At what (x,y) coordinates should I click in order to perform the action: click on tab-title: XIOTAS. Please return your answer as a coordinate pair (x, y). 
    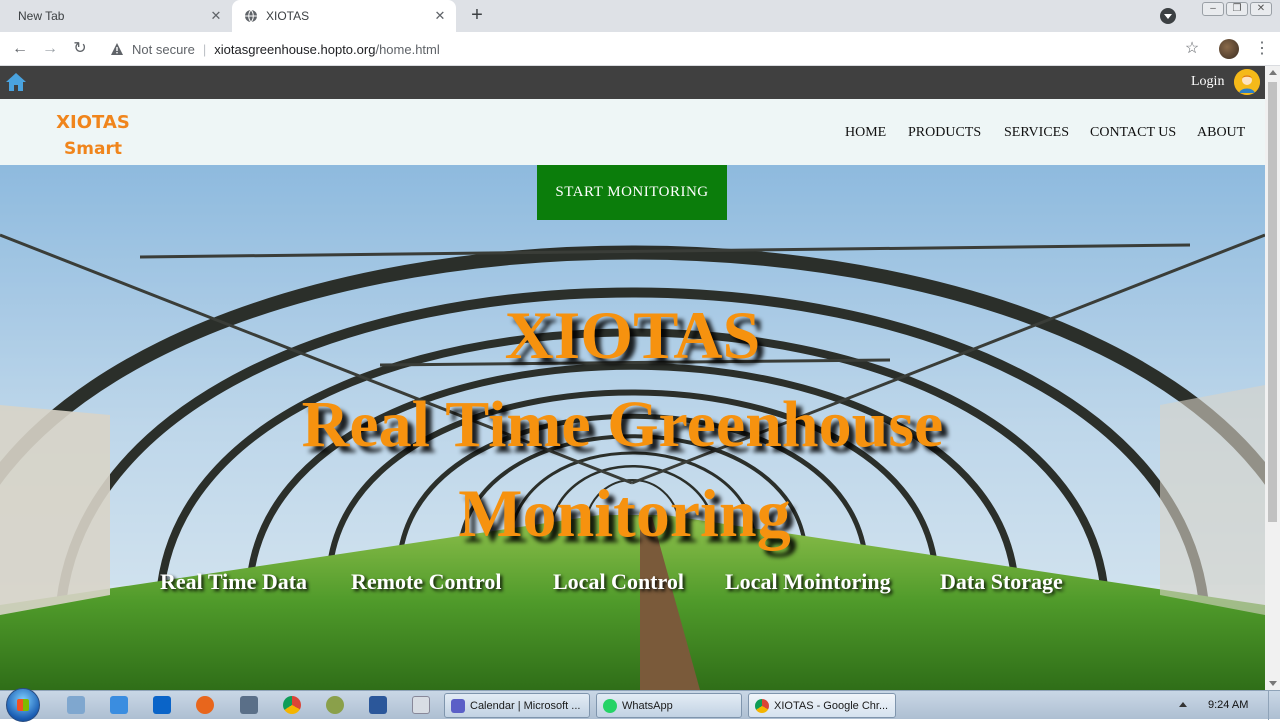
    Looking at the image, I should click on (288, 16).